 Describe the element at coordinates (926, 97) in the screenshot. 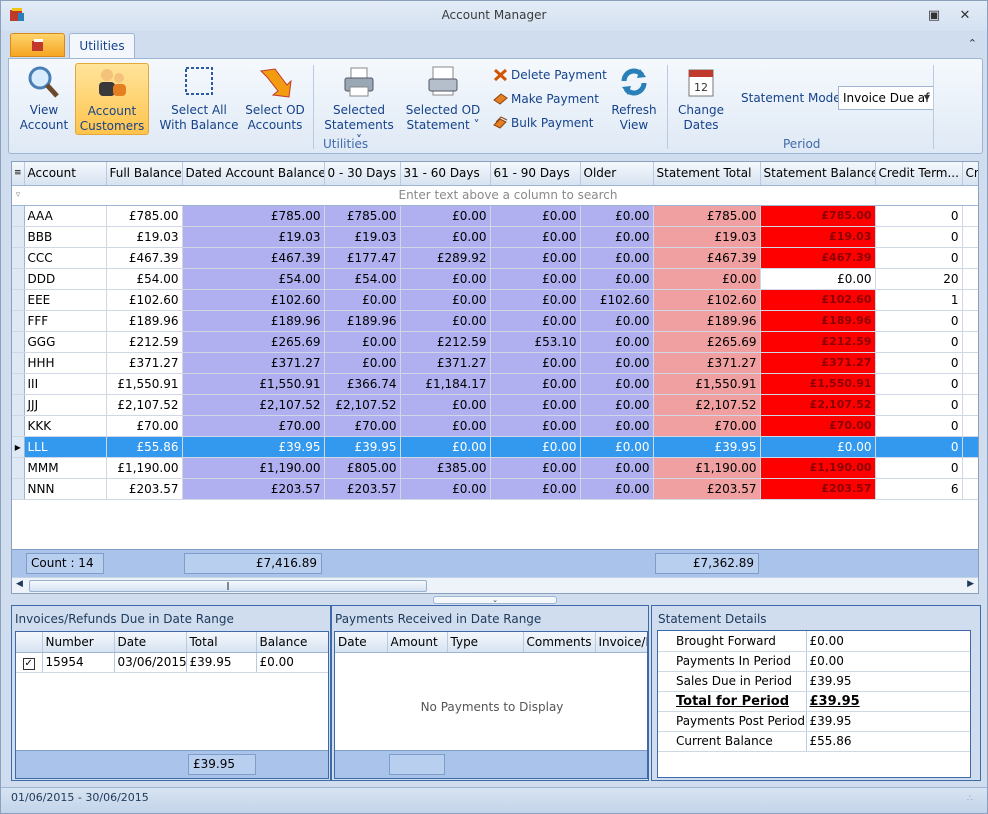

I see `chevron-down-icon: ▼` at that location.